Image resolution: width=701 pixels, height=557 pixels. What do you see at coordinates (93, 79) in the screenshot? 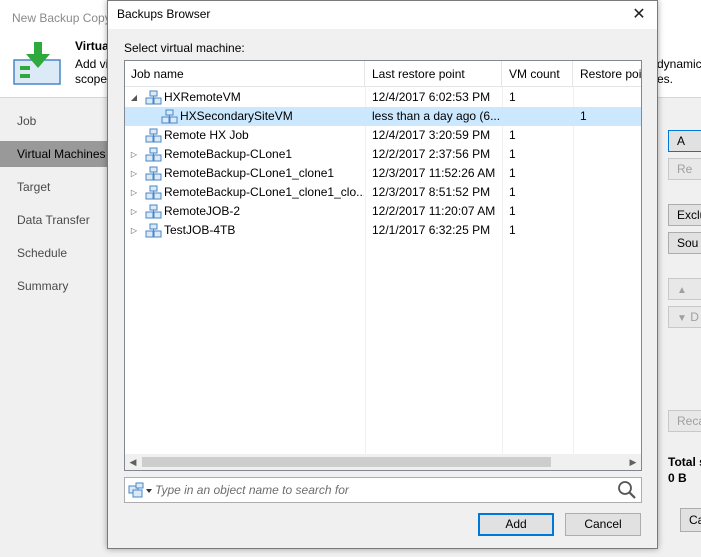
I see `wizard-header-description-2: scope.` at bounding box center [93, 79].